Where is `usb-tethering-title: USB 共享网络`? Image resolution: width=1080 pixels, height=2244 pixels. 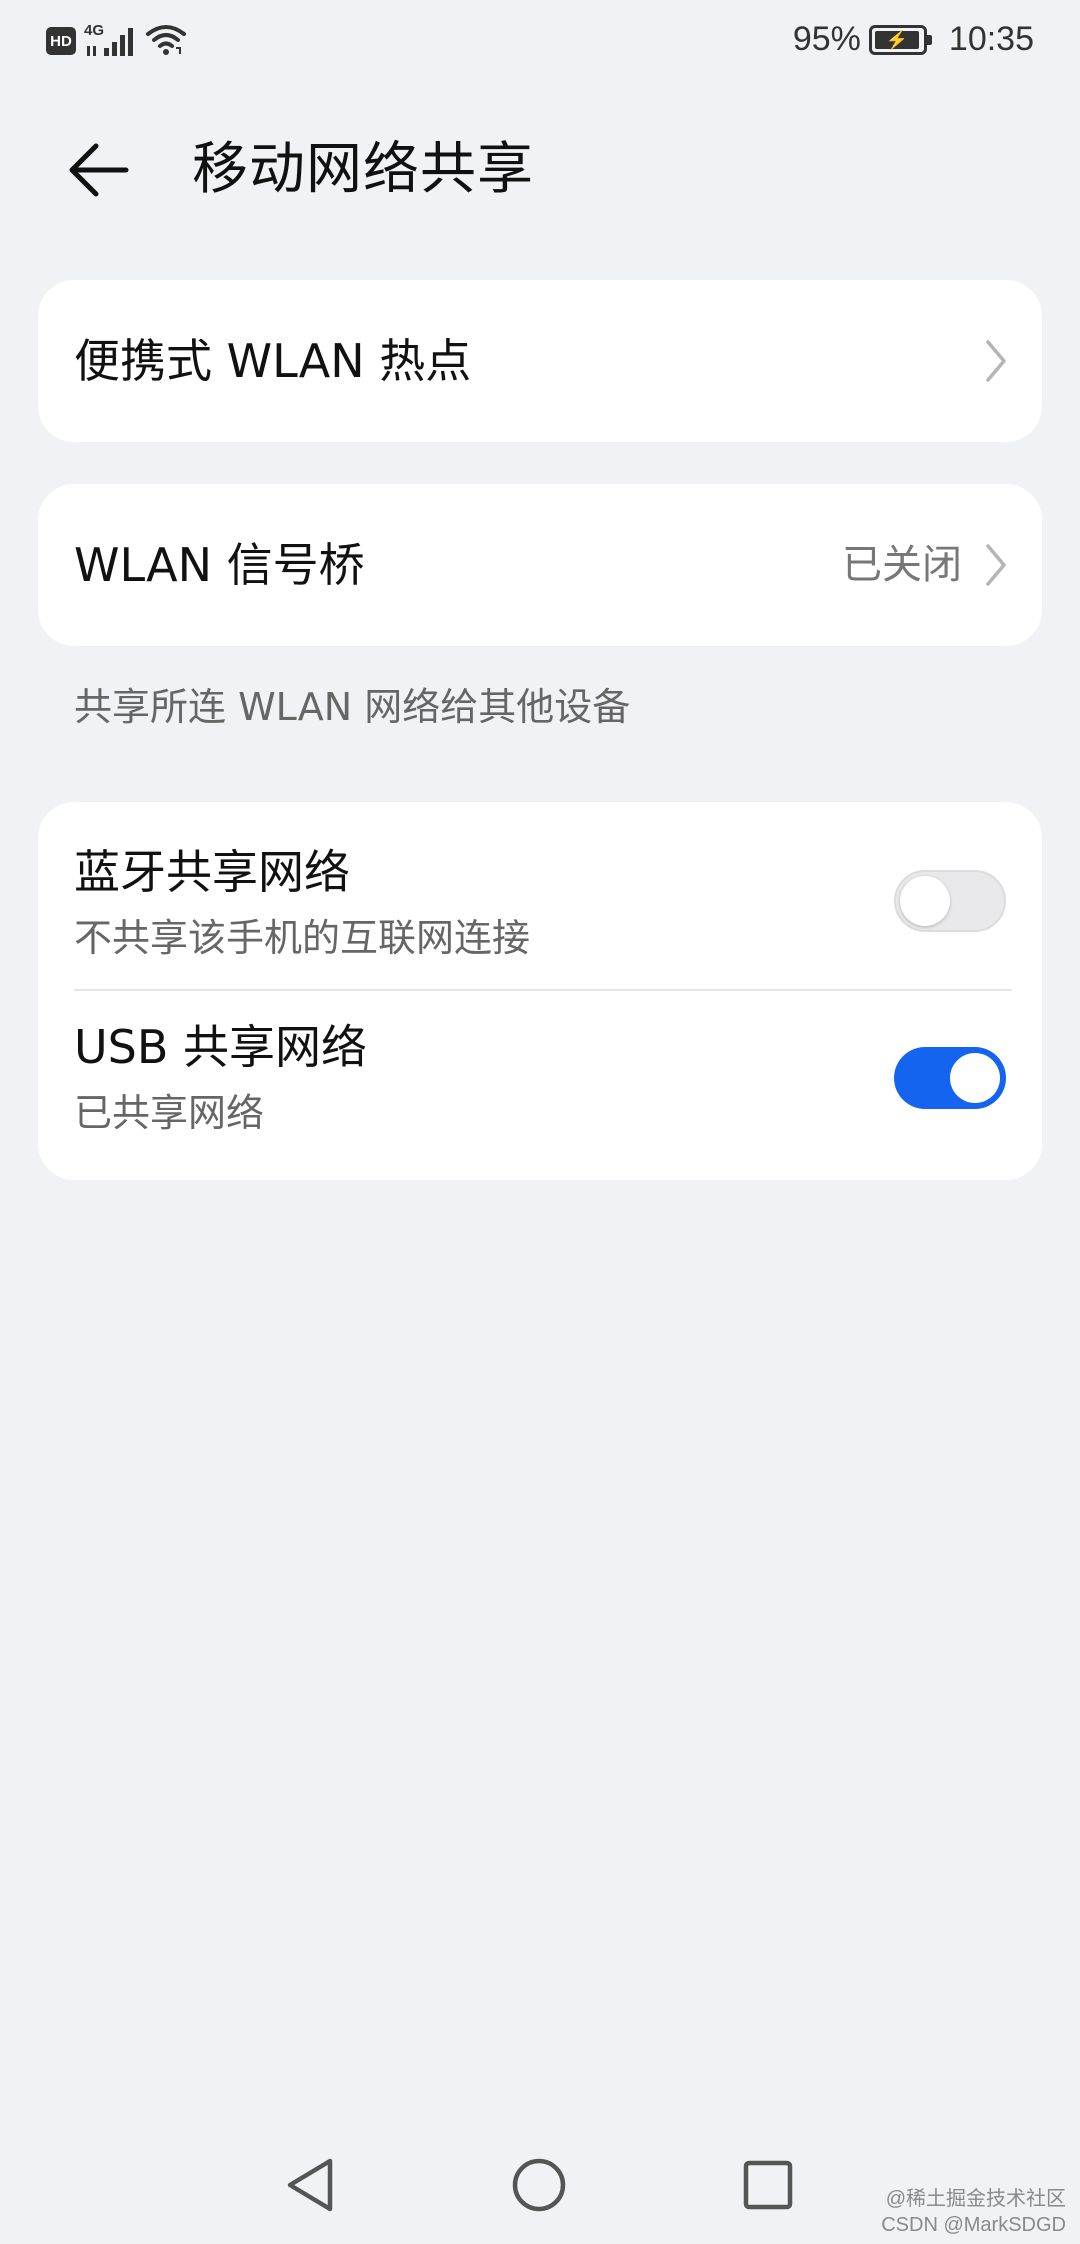
usb-tethering-title: USB 共享网络 is located at coordinates (221, 1047).